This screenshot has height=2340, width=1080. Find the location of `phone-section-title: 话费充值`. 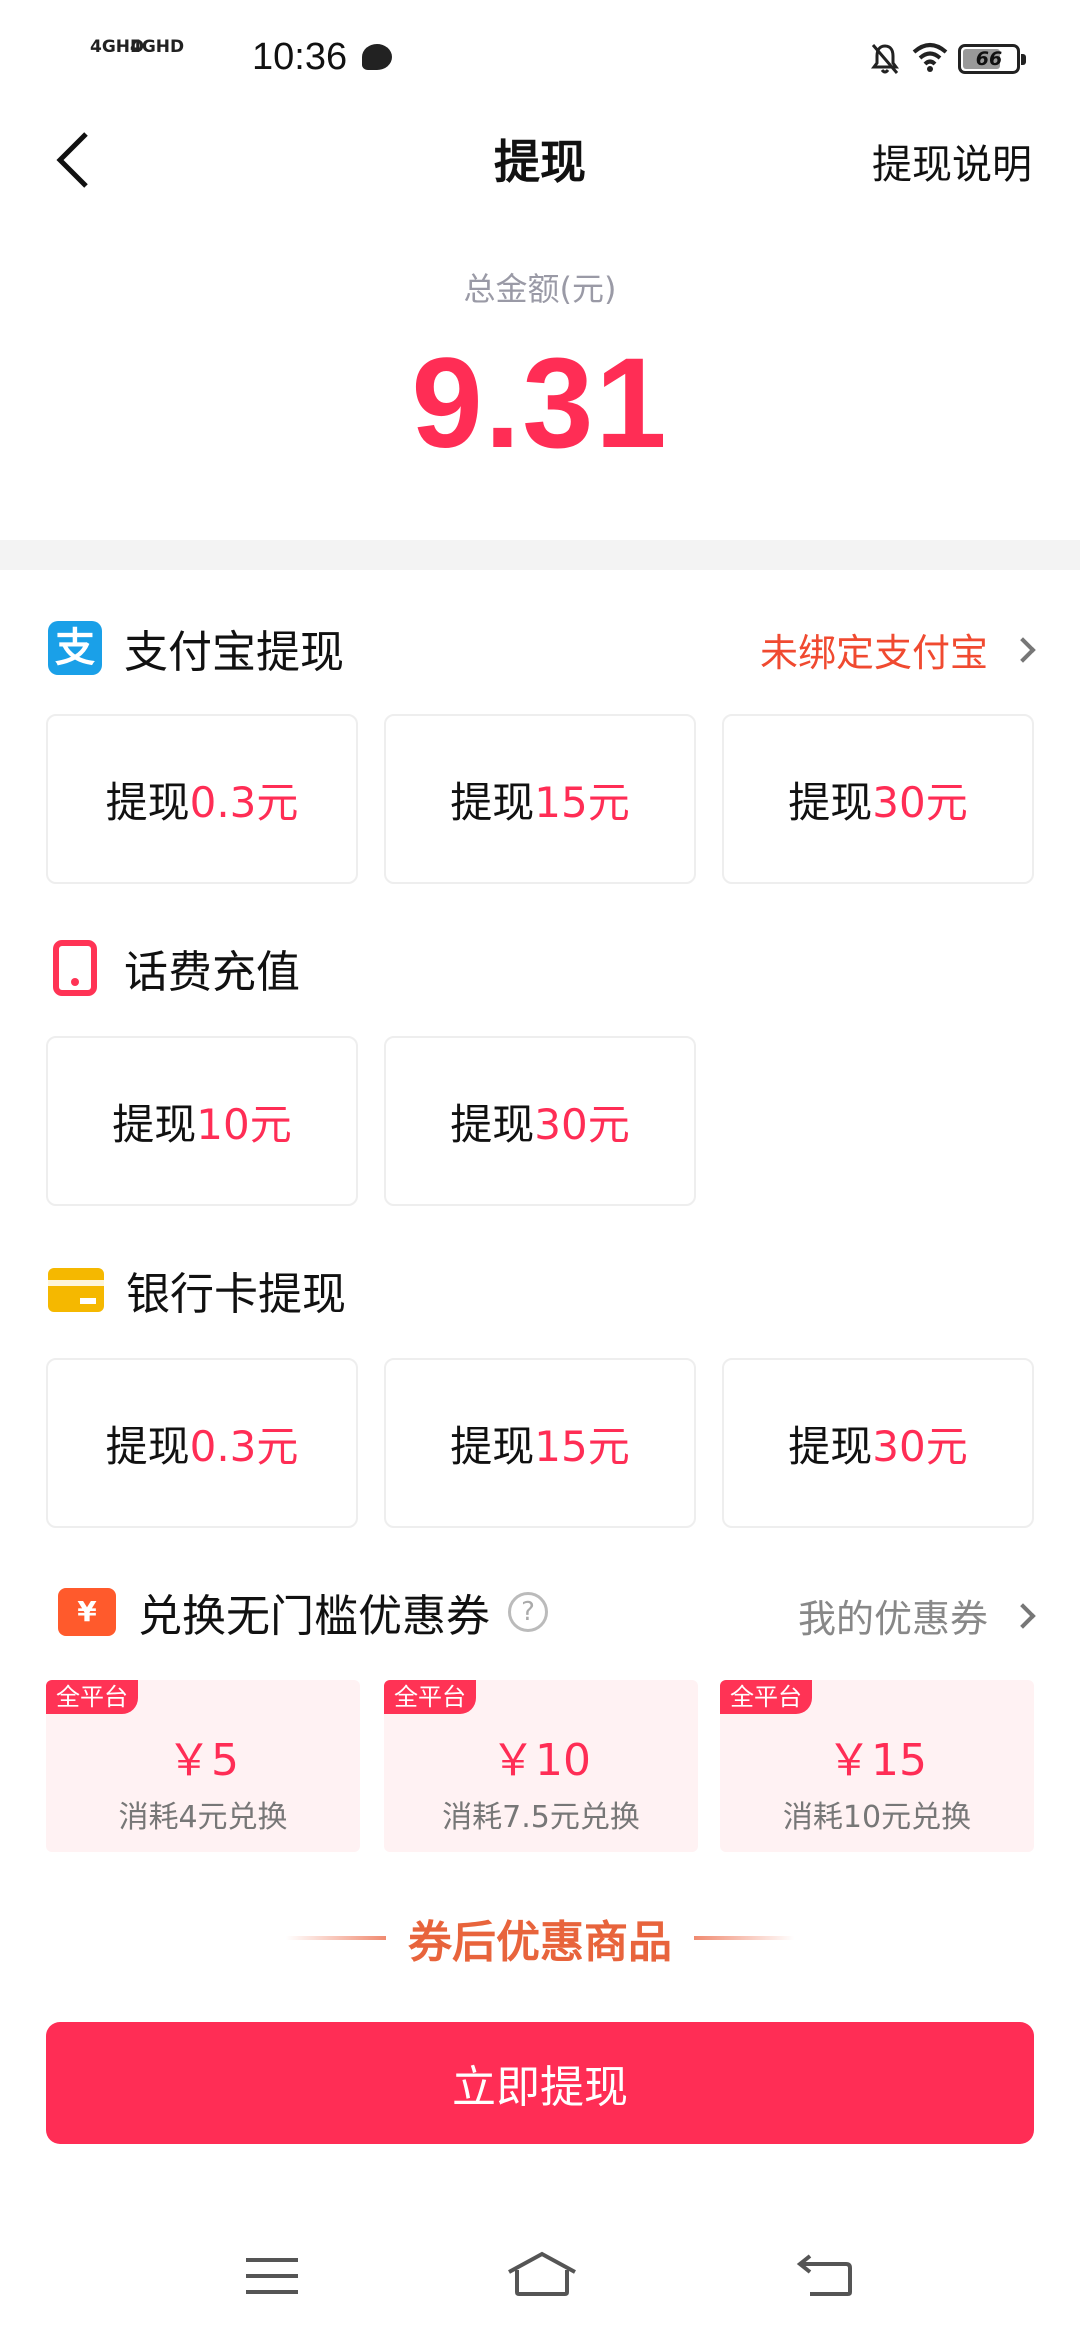

phone-section-title: 话费充值 is located at coordinates (212, 972).